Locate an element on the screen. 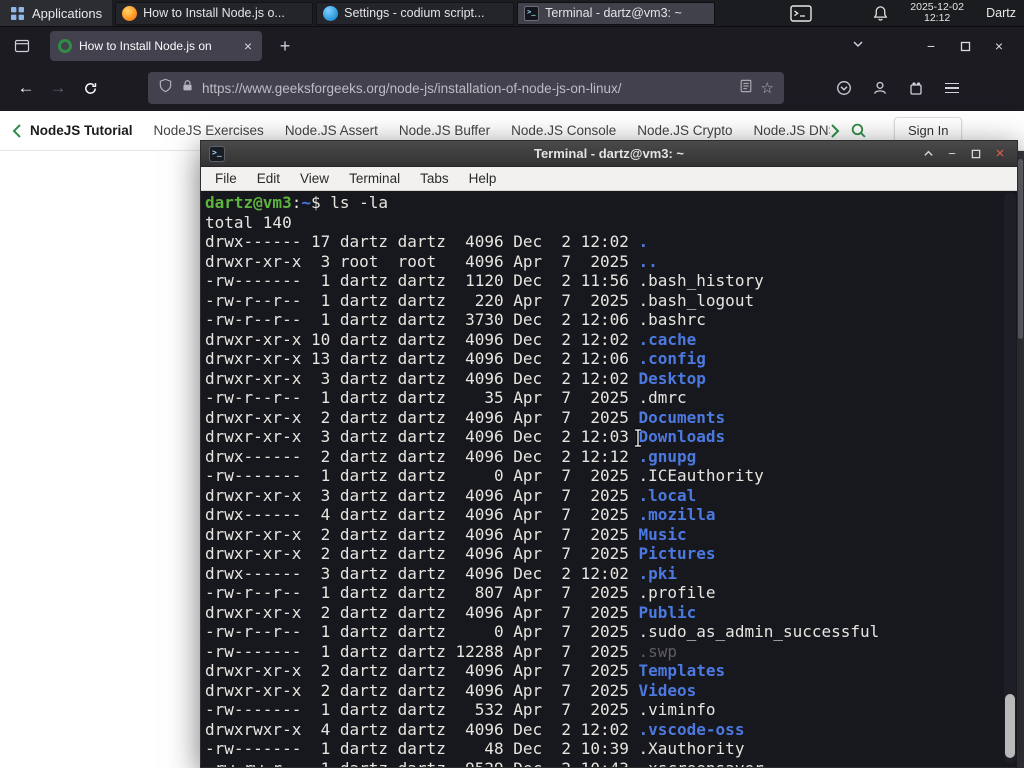 This screenshot has width=1024, height=768. terminal-total-line: total 140 is located at coordinates (248, 222).